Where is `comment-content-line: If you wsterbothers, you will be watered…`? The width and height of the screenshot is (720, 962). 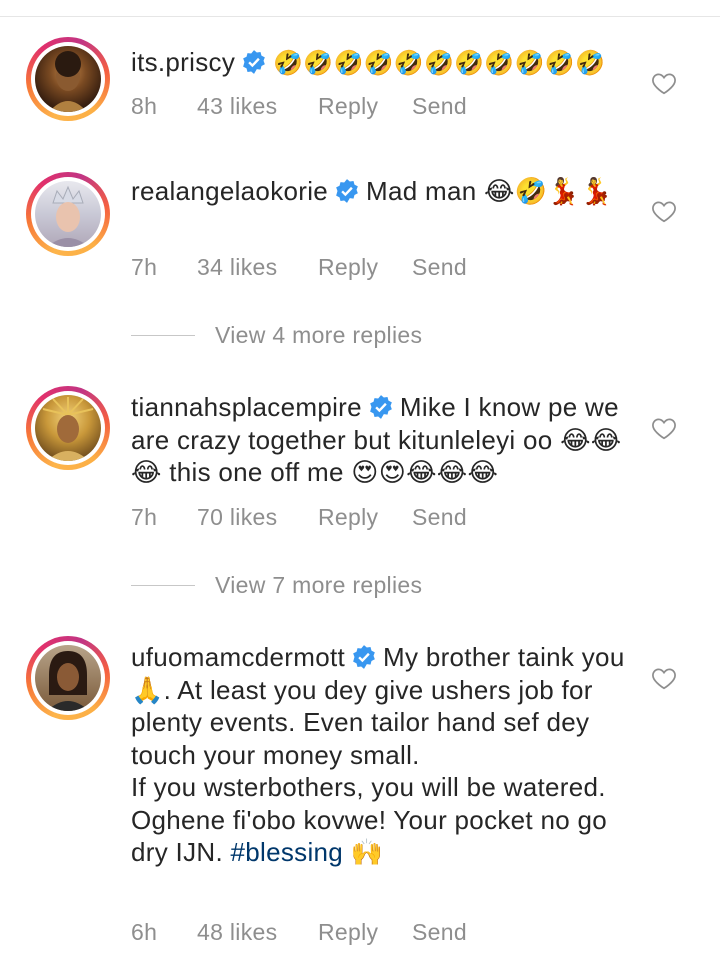
comment-content-line: If you wsterbothers, you will be watered… is located at coordinates (368, 787).